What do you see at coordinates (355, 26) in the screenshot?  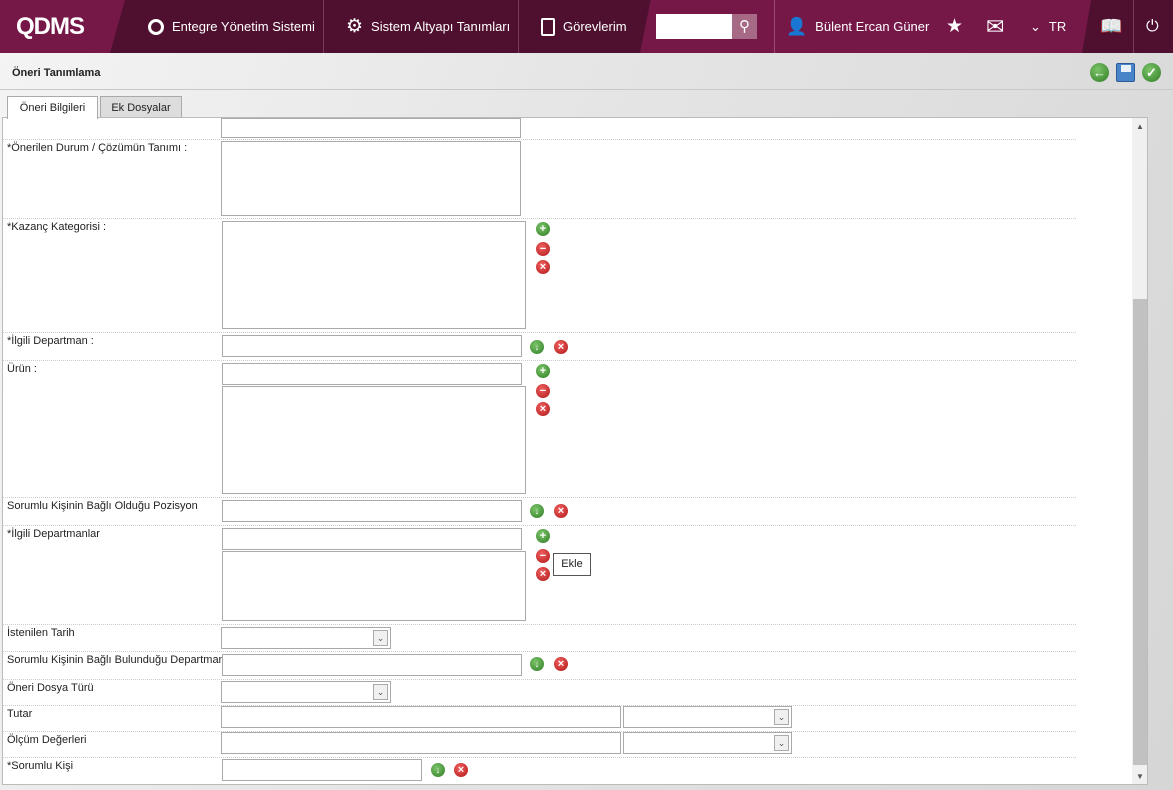 I see `gear-icon: ⚙` at bounding box center [355, 26].